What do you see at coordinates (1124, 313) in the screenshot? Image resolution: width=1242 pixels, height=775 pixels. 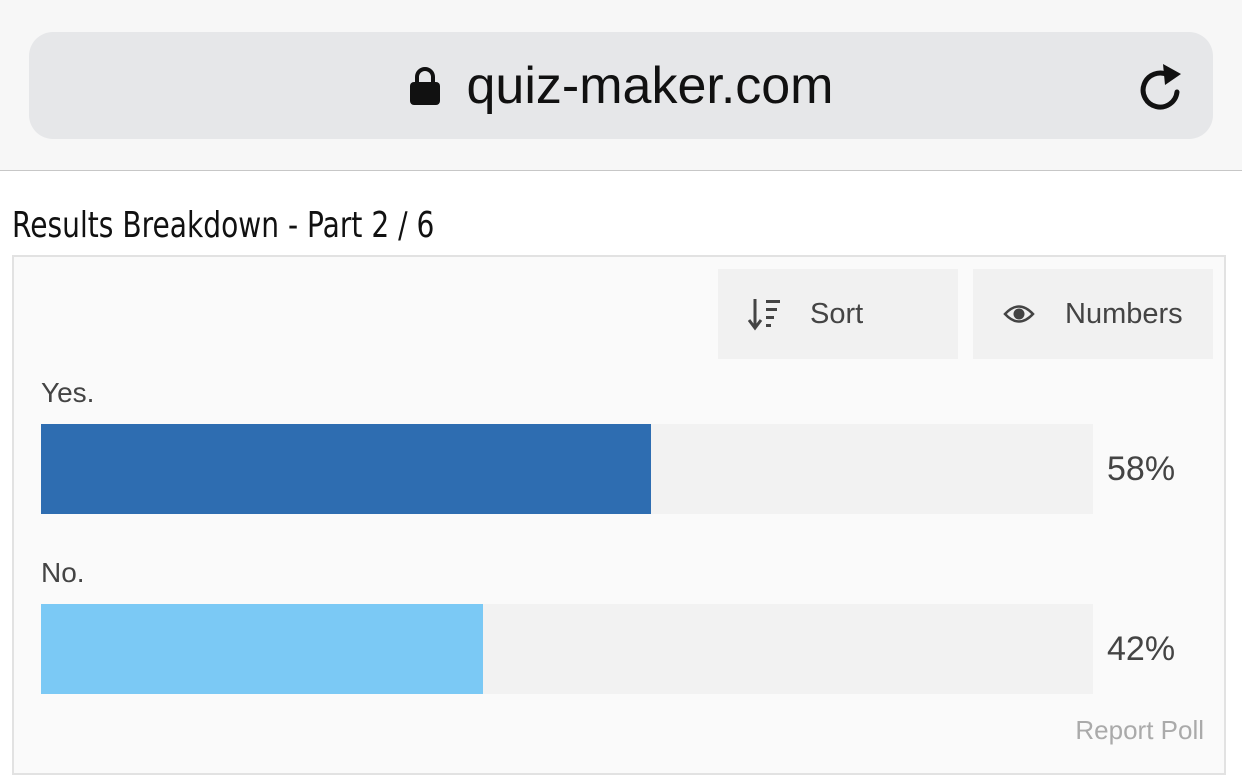 I see `numbers-label: Numbers` at bounding box center [1124, 313].